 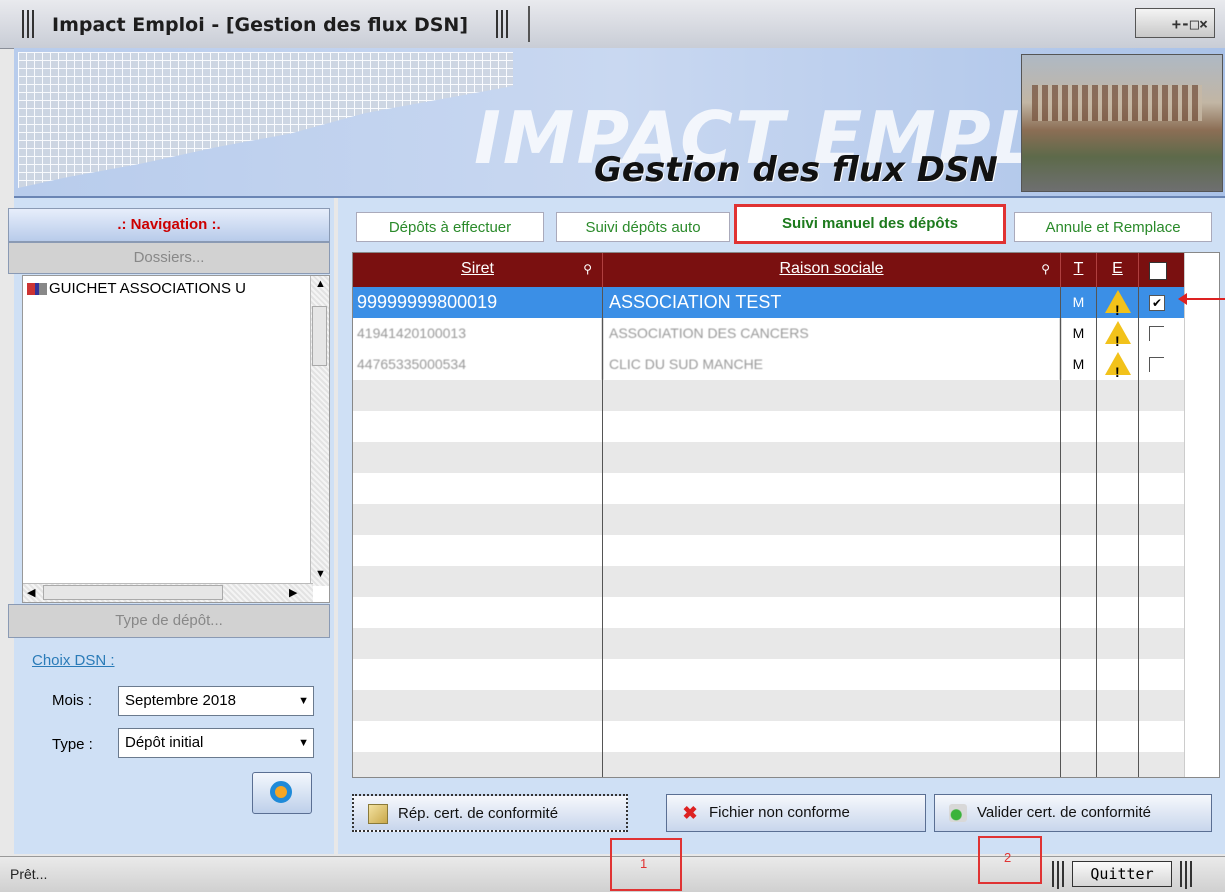 What do you see at coordinates (832, 302) in the screenshot?
I see `raison-cell: ASSOCIATION TEST` at bounding box center [832, 302].